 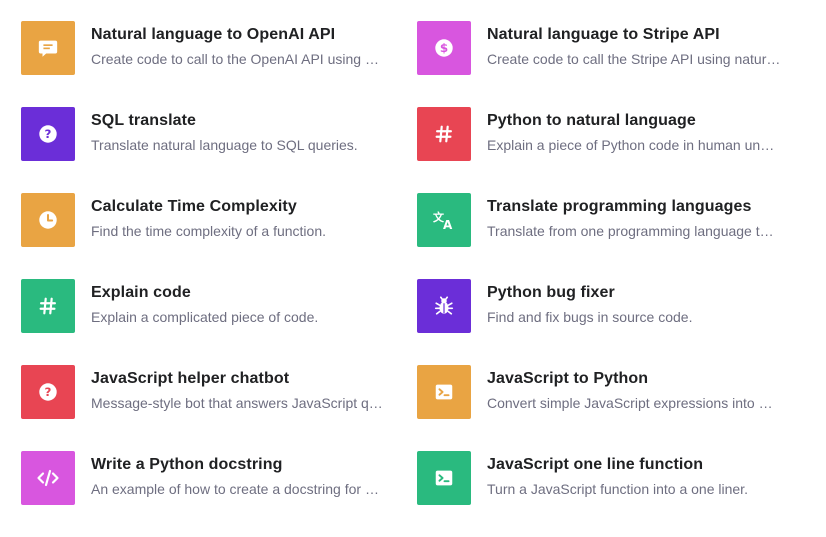 I want to click on chat-bubble-icon, so click(x=48, y=48).